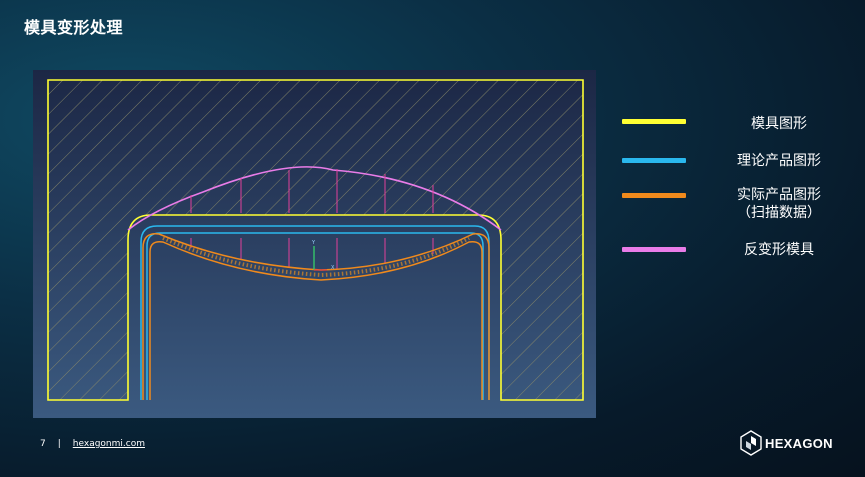 The width and height of the screenshot is (865, 477). I want to click on legend-label-actual: 实际产品图形 （扫描数据）, so click(779, 204).